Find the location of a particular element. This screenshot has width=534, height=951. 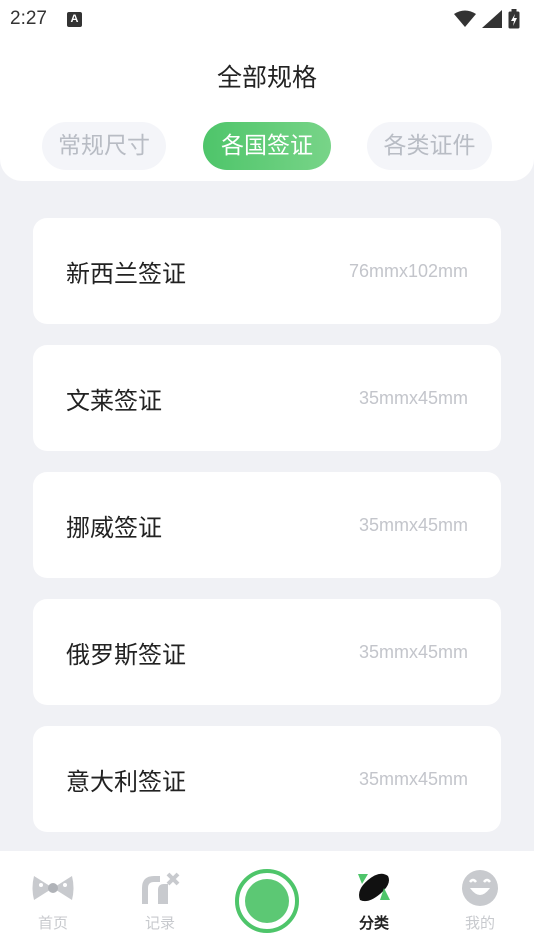

status-bar: 2:27 A is located at coordinates (267, 19).